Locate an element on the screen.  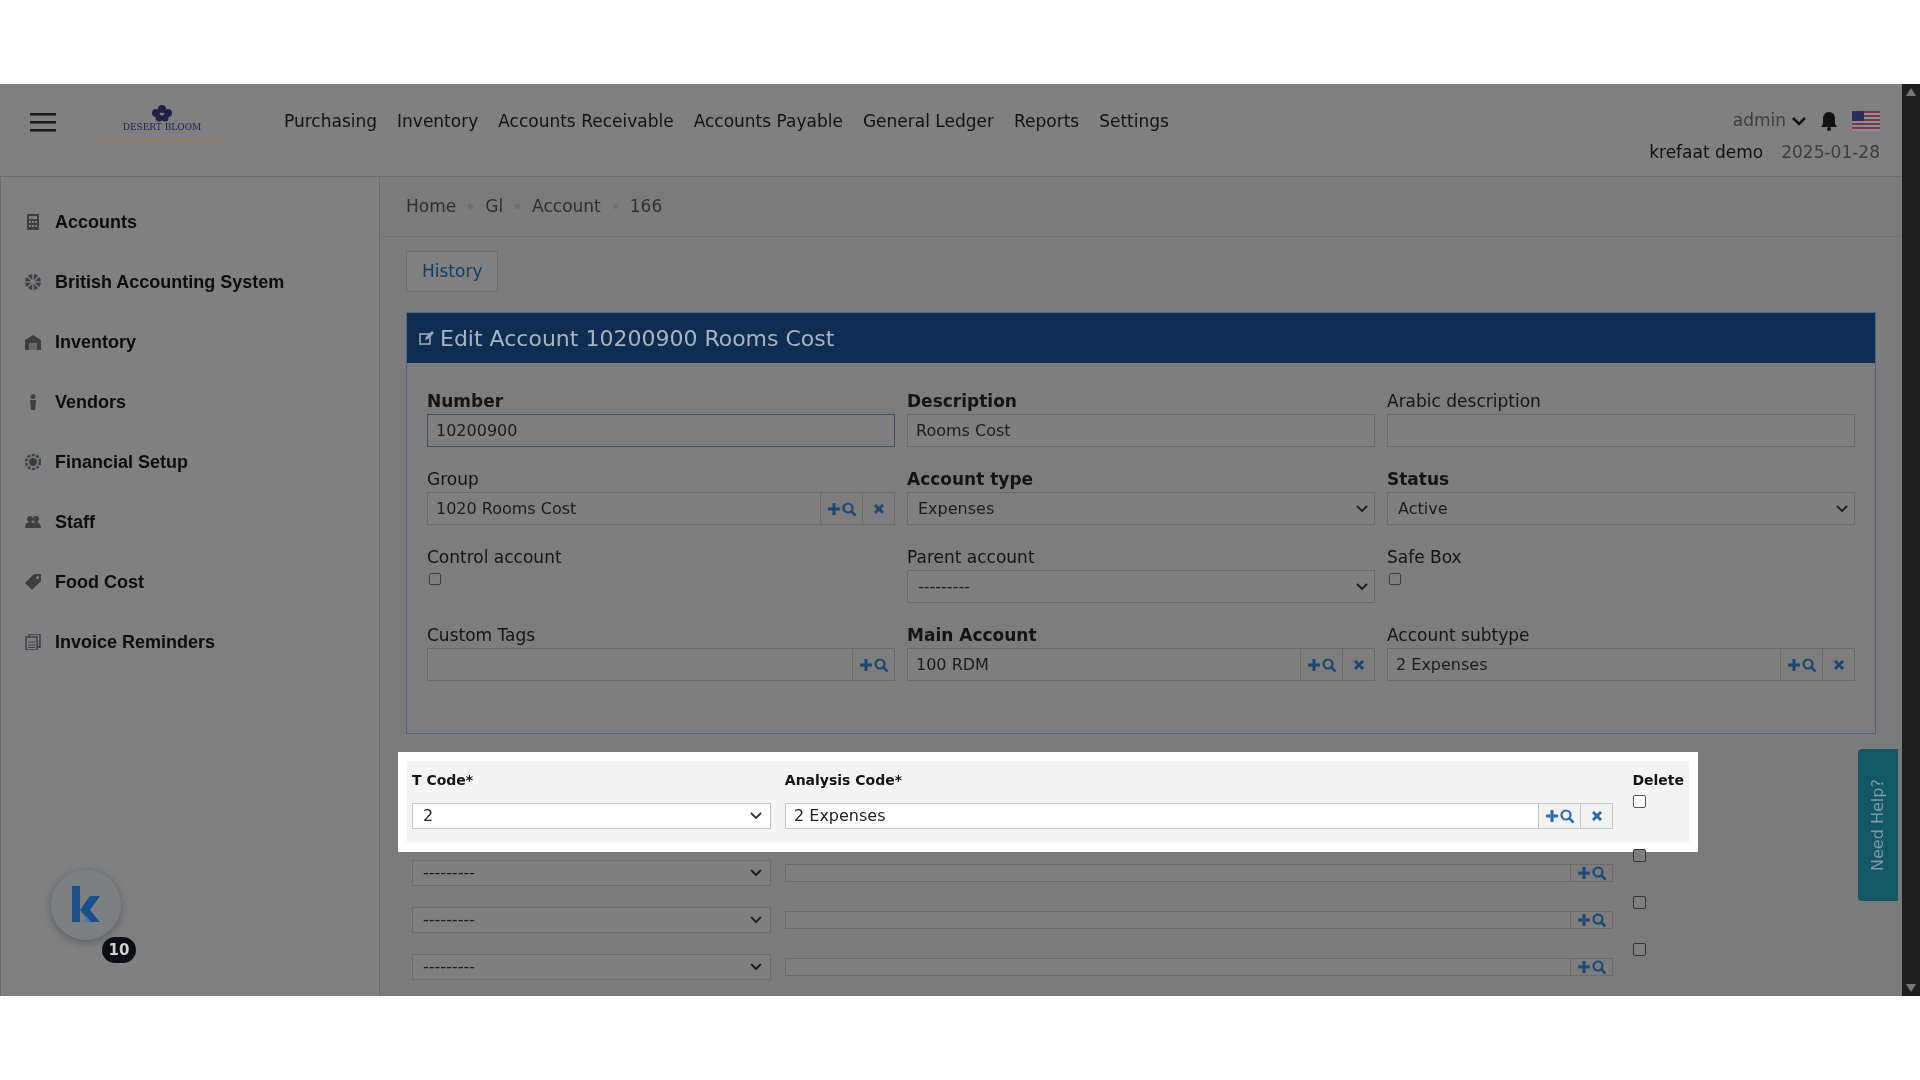
sidebar-item: Financial Setup is located at coordinates (122, 462).